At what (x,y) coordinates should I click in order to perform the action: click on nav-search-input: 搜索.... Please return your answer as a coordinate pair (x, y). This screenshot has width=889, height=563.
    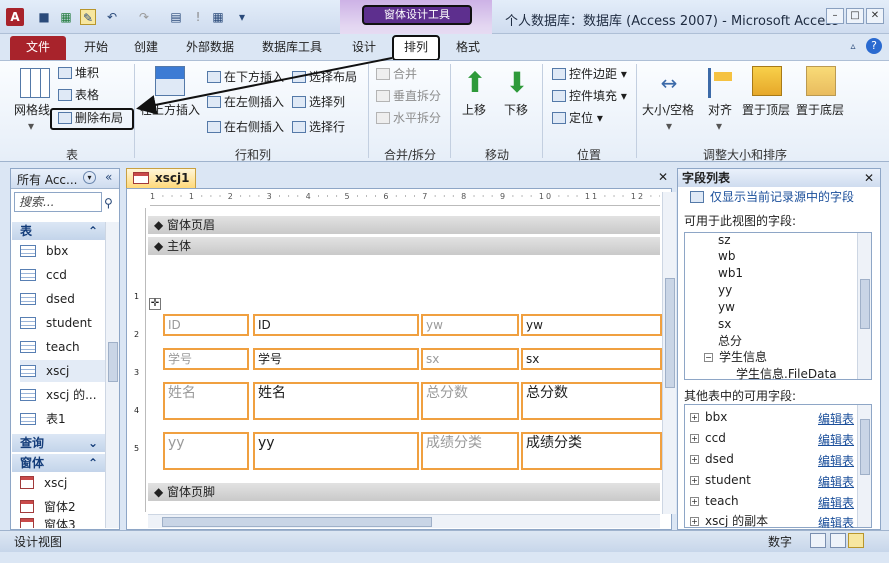
    Looking at the image, I should click on (58, 202).